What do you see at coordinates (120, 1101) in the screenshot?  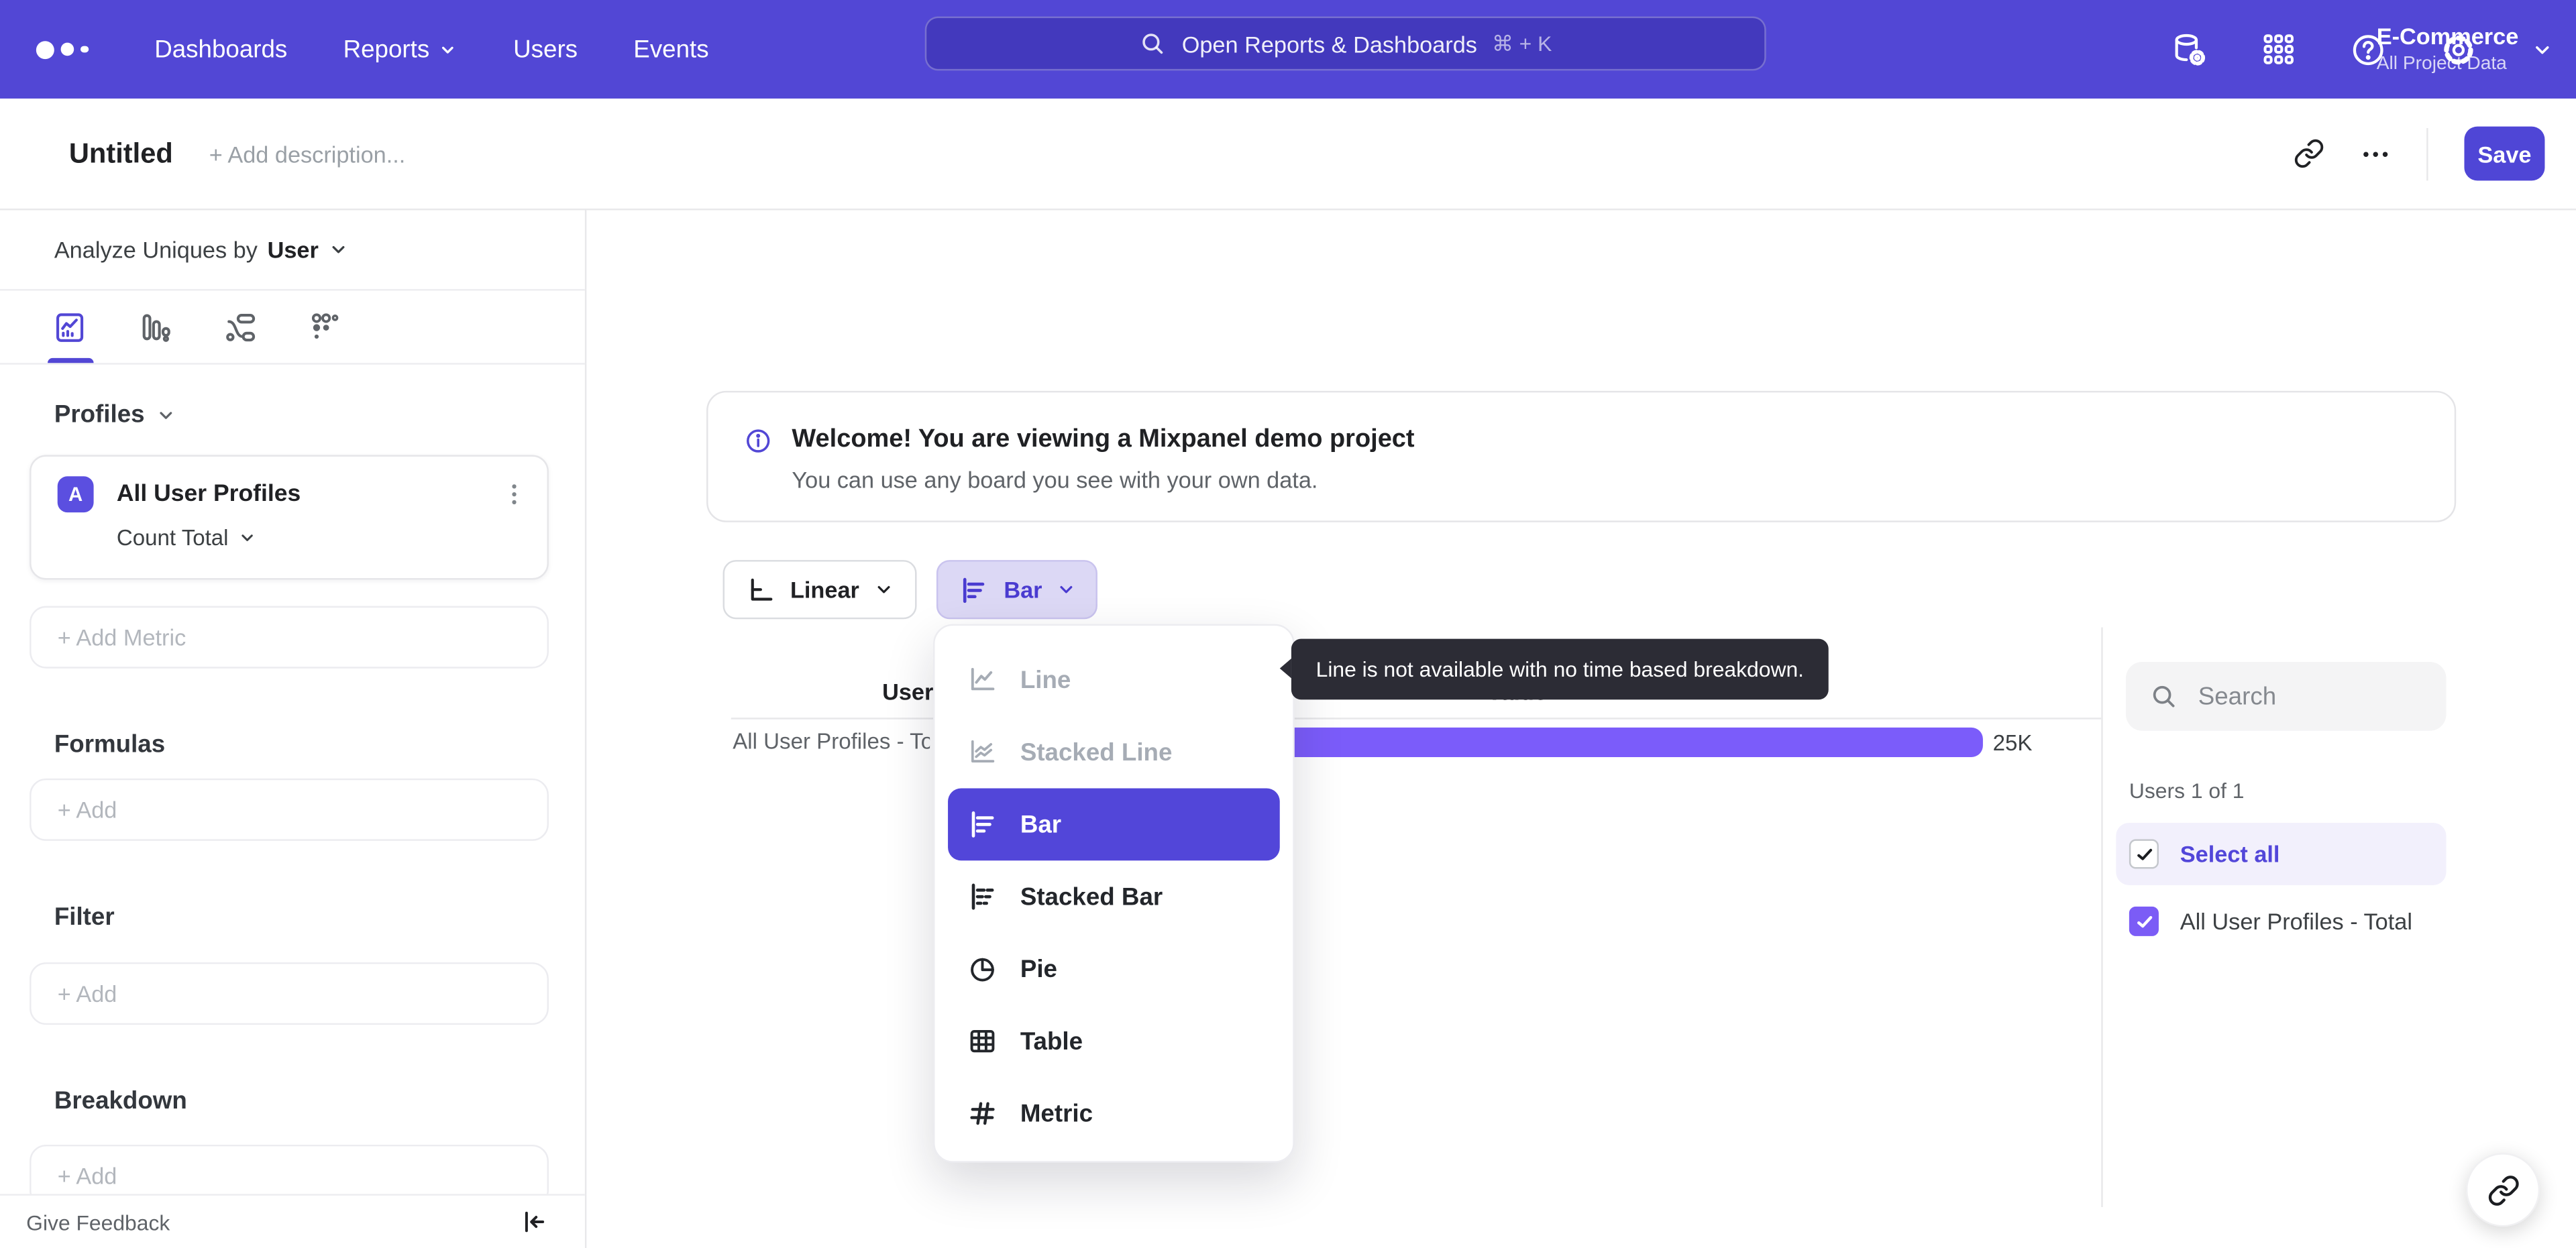 I see `breakdown-section-header: Breakdown` at bounding box center [120, 1101].